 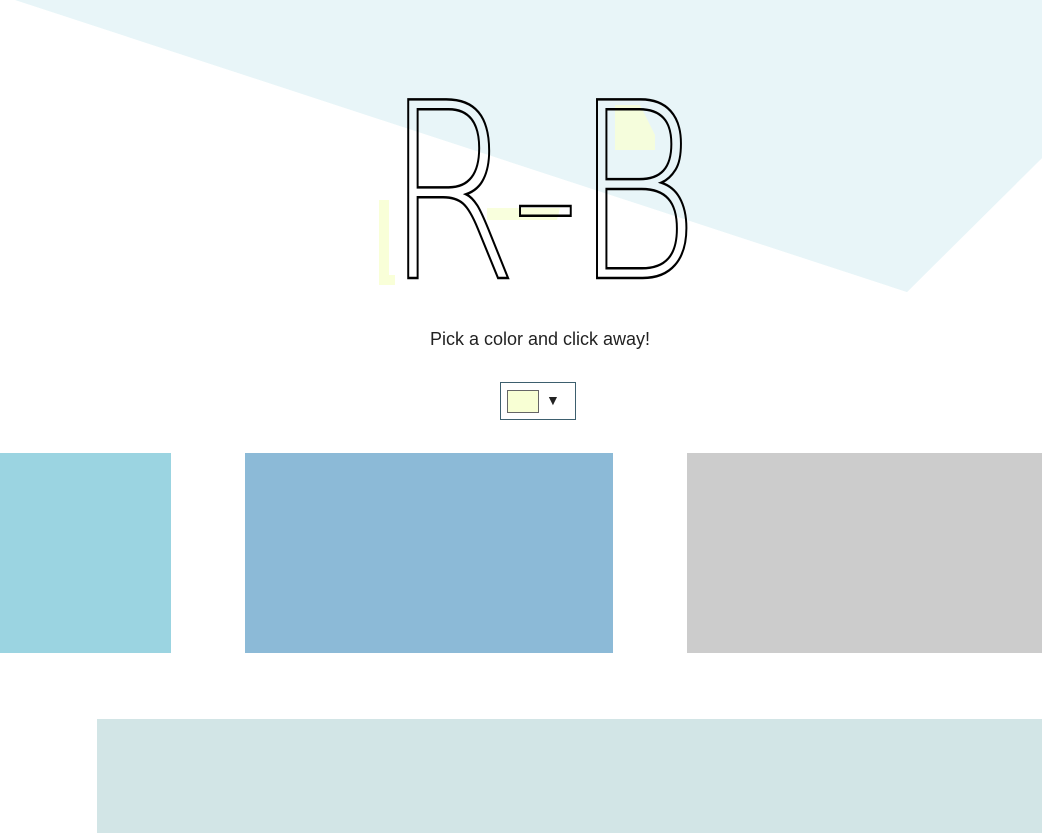 I want to click on logo: R-B, so click(x=540, y=187).